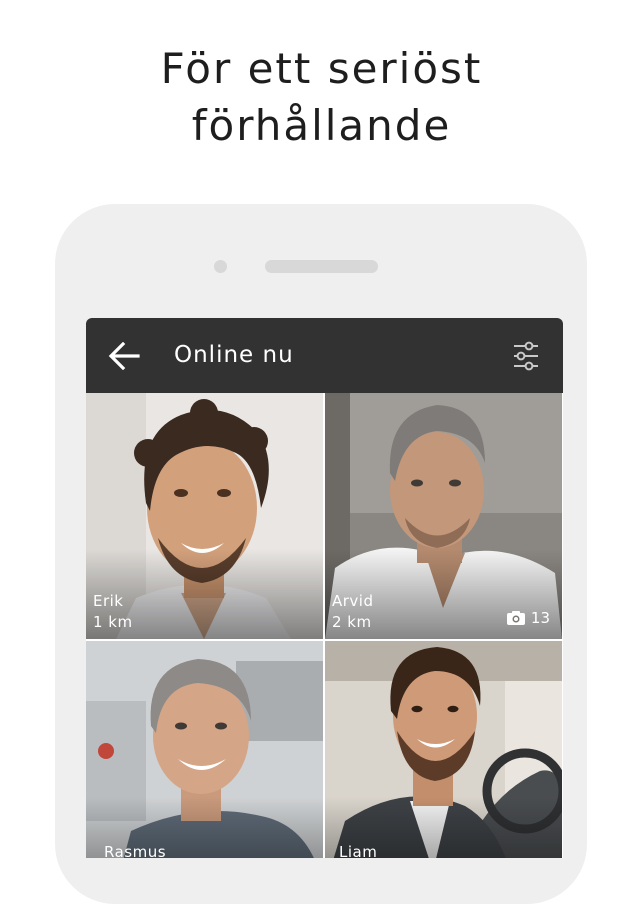 The image size is (643, 904). Describe the element at coordinates (321, 68) in the screenshot. I see `headline-line-1: För ett seriöst` at that location.